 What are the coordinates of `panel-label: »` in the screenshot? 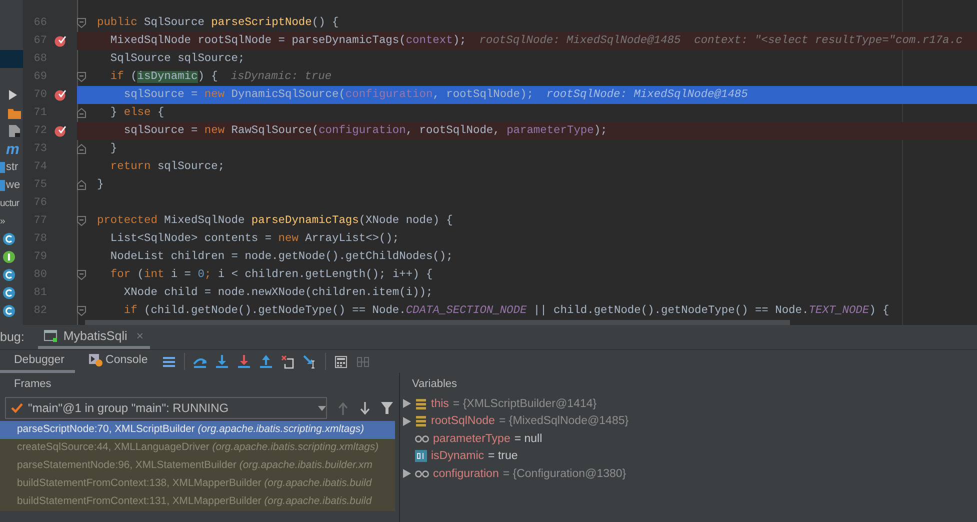 It's located at (2, 221).